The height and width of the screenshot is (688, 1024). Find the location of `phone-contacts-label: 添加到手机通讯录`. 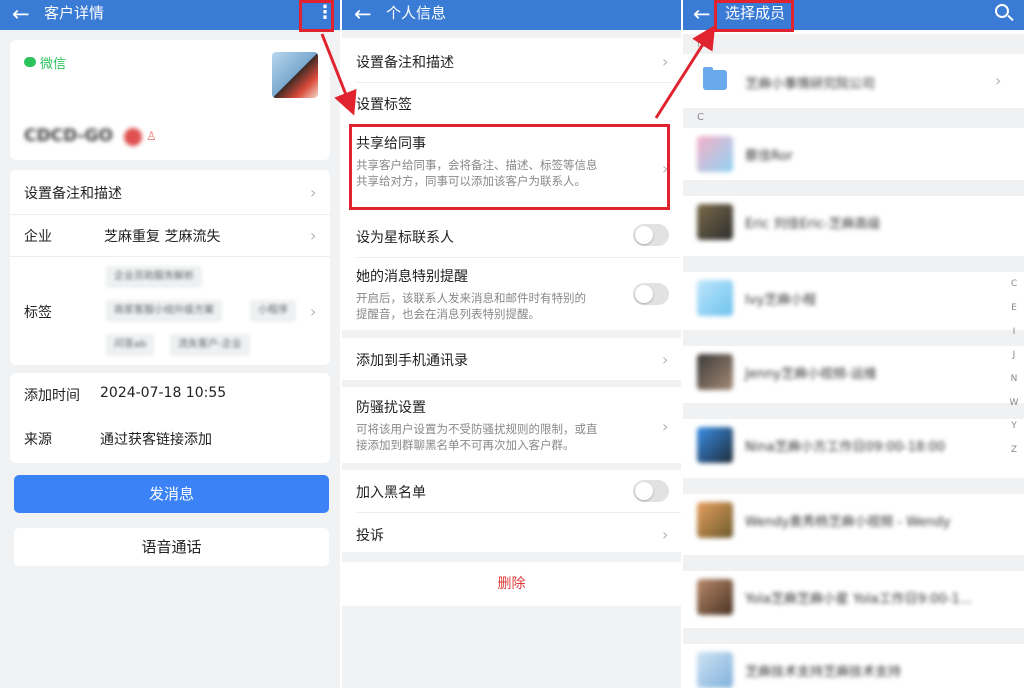

phone-contacts-label: 添加到手机通讯录 is located at coordinates (412, 361).